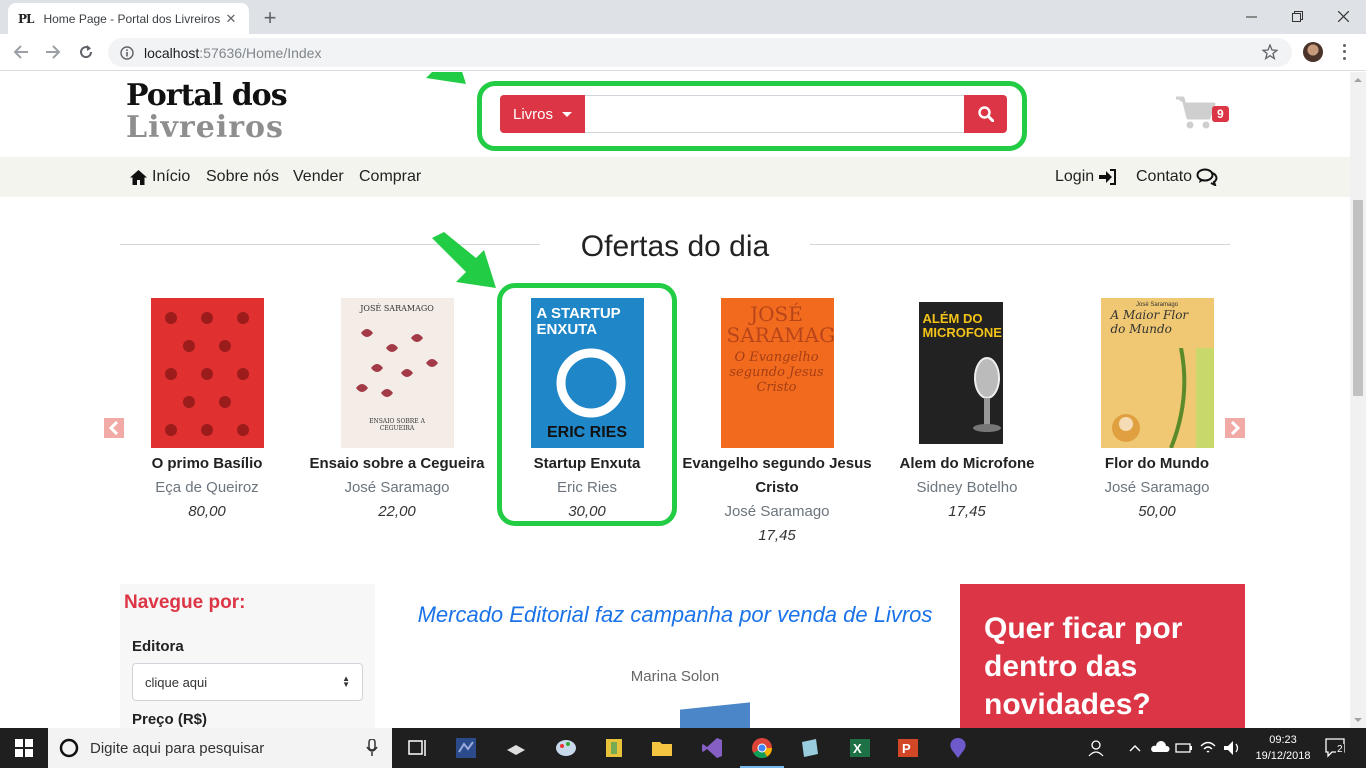 The image size is (1366, 768). Describe the element at coordinates (247, 682) in the screenshot. I see `publisher-select: clique aqui ▲ ▼` at that location.